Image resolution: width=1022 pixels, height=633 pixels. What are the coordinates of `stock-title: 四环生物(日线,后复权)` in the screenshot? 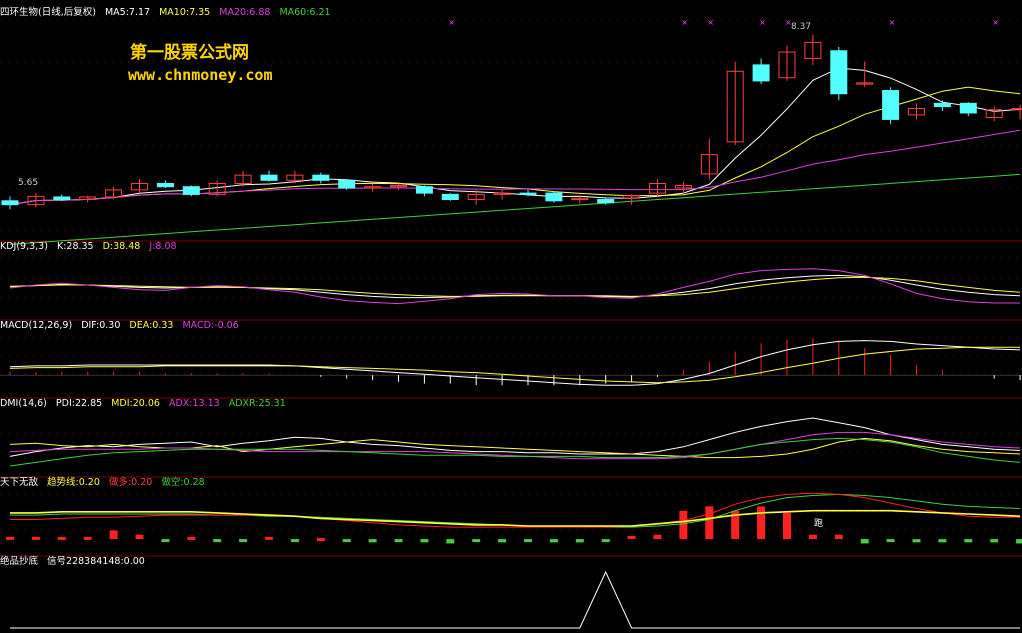 It's located at (48, 12).